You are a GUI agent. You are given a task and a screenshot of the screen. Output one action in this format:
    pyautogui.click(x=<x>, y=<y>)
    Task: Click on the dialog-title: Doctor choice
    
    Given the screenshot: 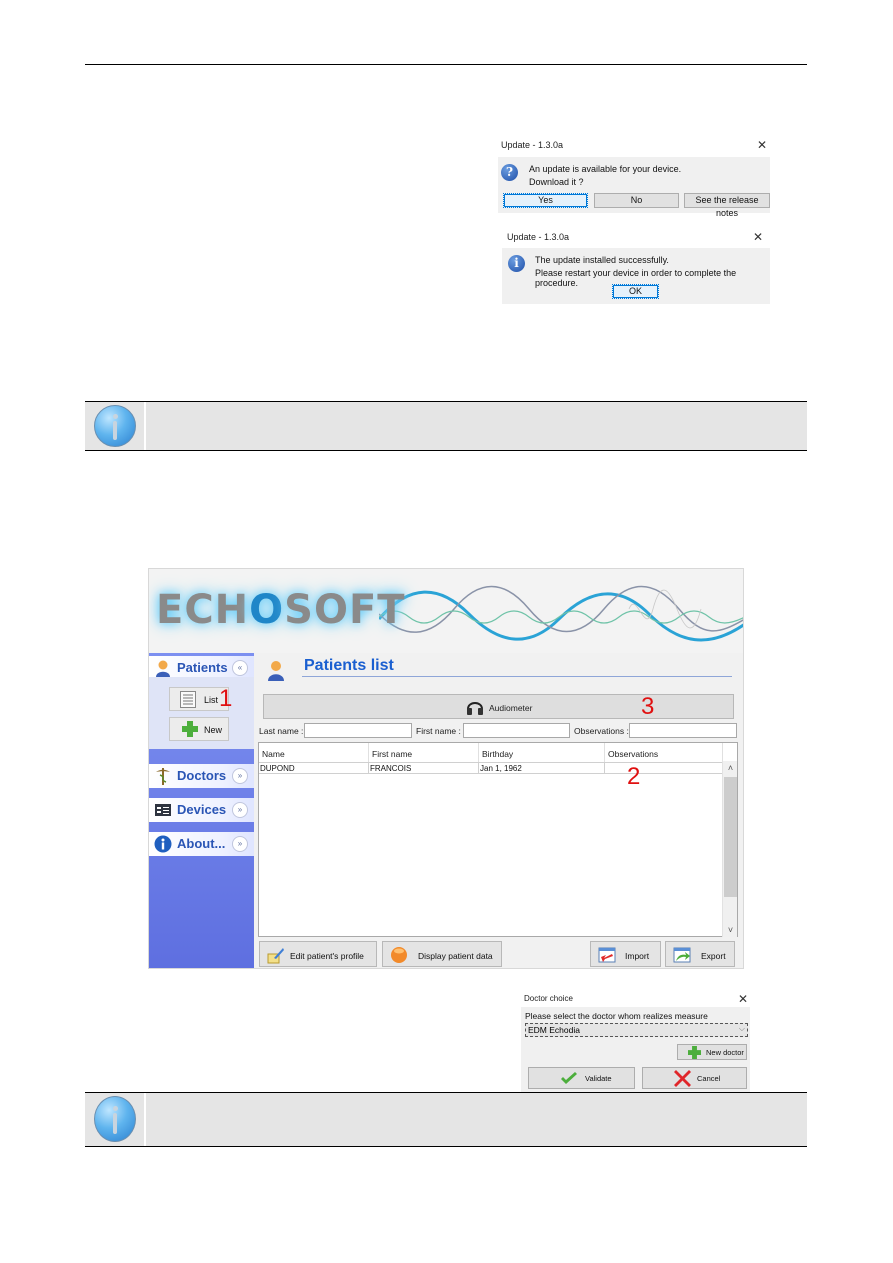 What is the action you would take?
    pyautogui.click(x=548, y=998)
    